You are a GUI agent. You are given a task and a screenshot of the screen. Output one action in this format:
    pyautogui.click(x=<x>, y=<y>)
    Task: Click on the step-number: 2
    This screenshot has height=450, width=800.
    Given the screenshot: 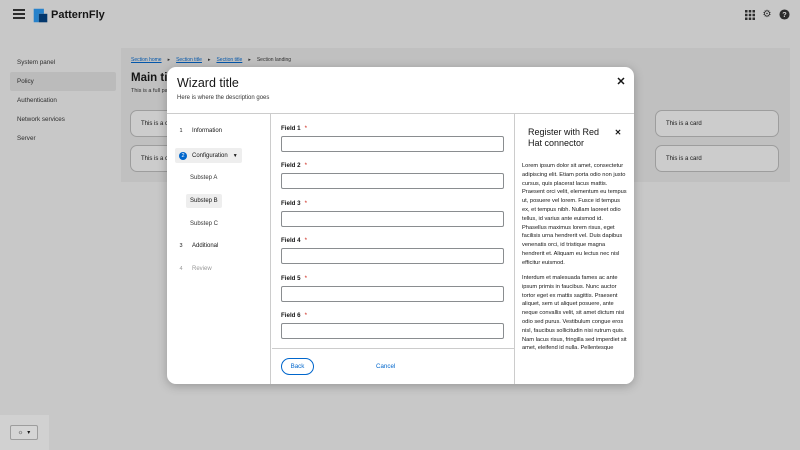 What is the action you would take?
    pyautogui.click(x=183, y=155)
    